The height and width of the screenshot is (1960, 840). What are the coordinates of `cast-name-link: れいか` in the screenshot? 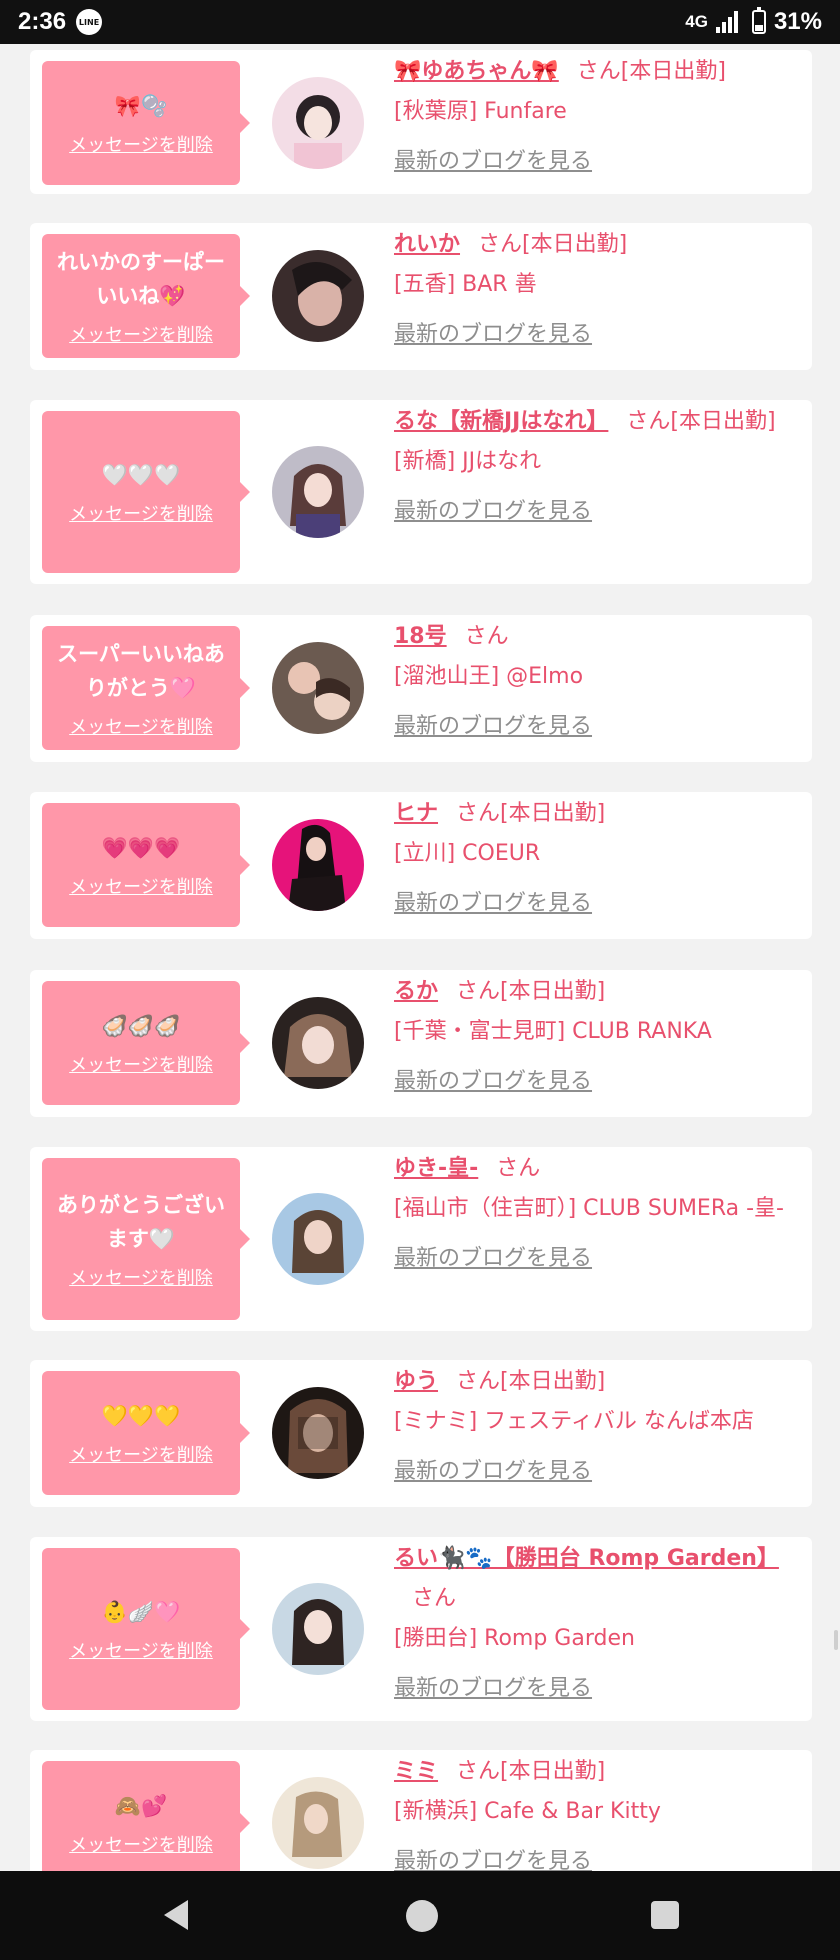 It's located at (427, 244).